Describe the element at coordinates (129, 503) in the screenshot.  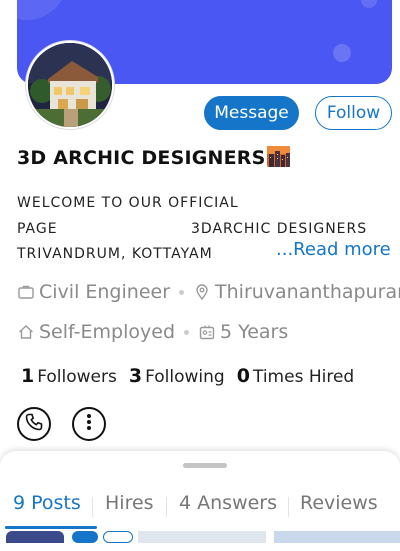
I see `tab-hires: Hires` at that location.